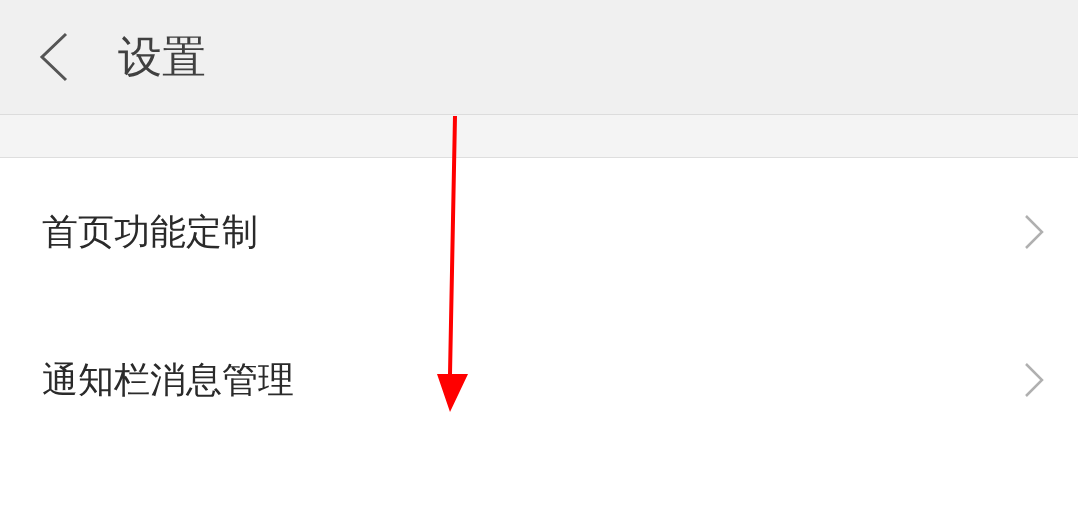 This screenshot has width=1078, height=512. Describe the element at coordinates (168, 379) in the screenshot. I see `row-label: 通知栏消息管理` at that location.